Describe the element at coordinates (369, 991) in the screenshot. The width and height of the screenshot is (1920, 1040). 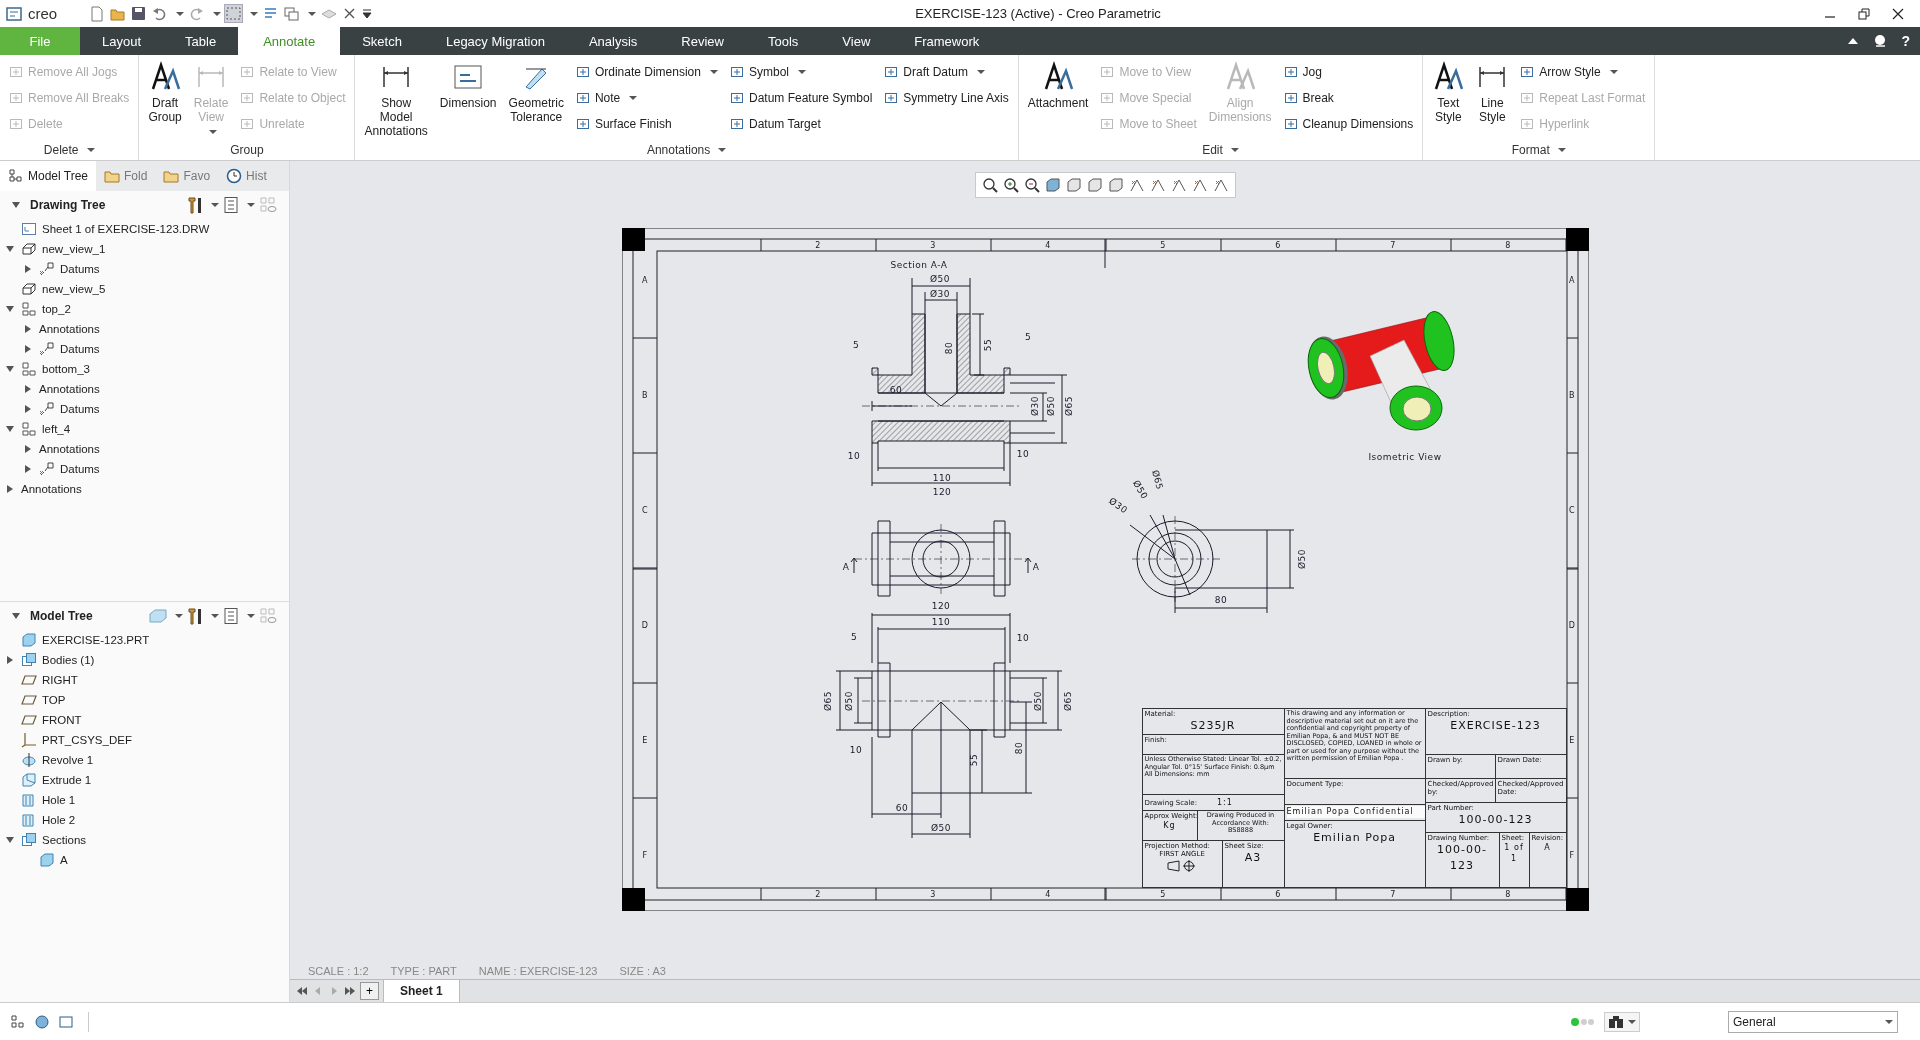
I see `add-sheet-button: +` at that location.